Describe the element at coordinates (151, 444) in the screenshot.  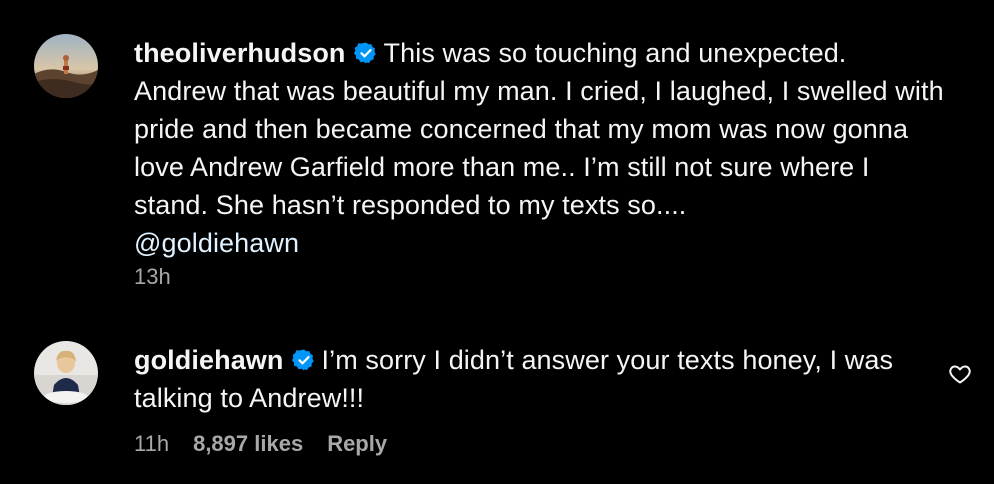
I see `timestamp: 11h` at that location.